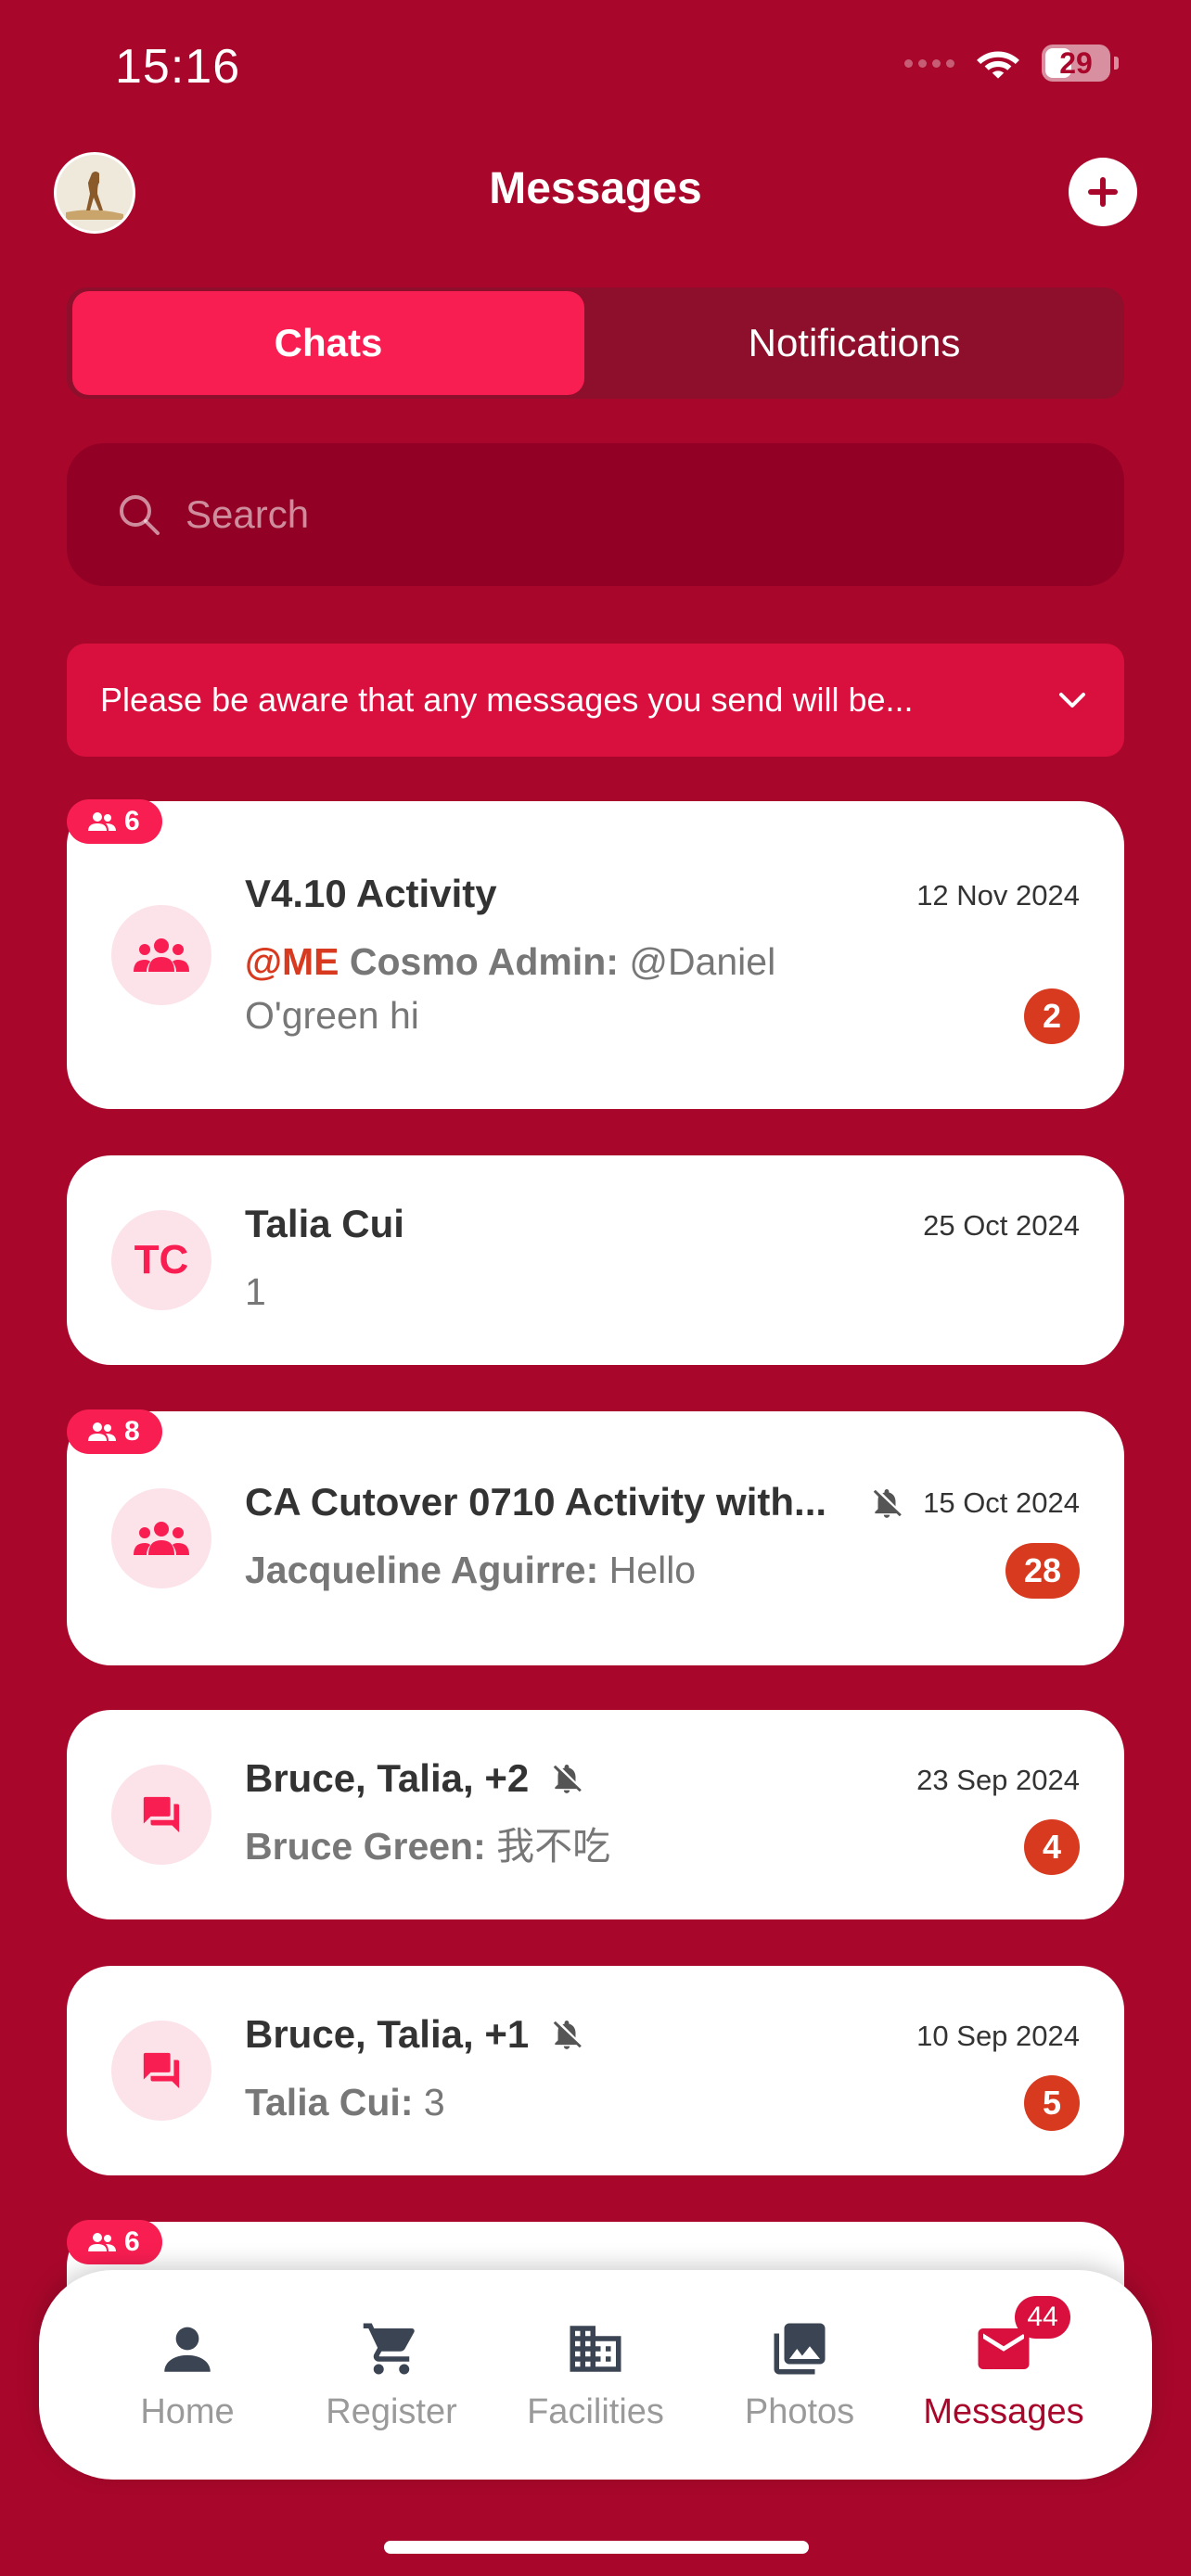  I want to click on chat-title: Bruce, Talia, +2, so click(387, 1778).